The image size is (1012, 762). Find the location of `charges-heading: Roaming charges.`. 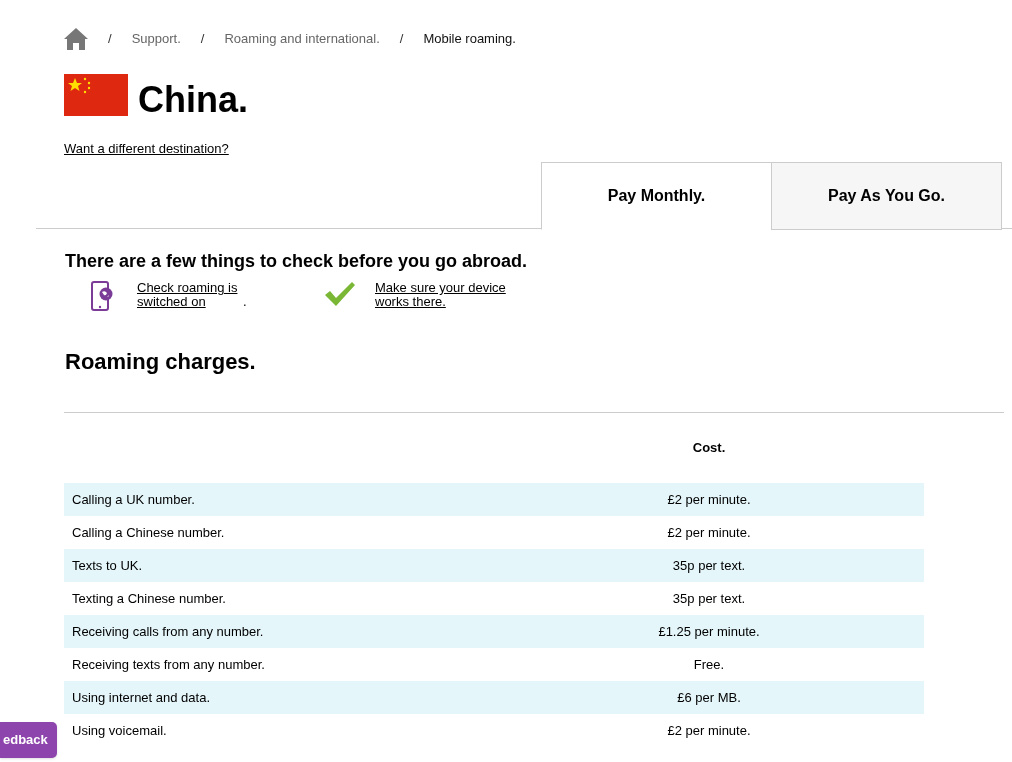

charges-heading: Roaming charges. is located at coordinates (161, 362).